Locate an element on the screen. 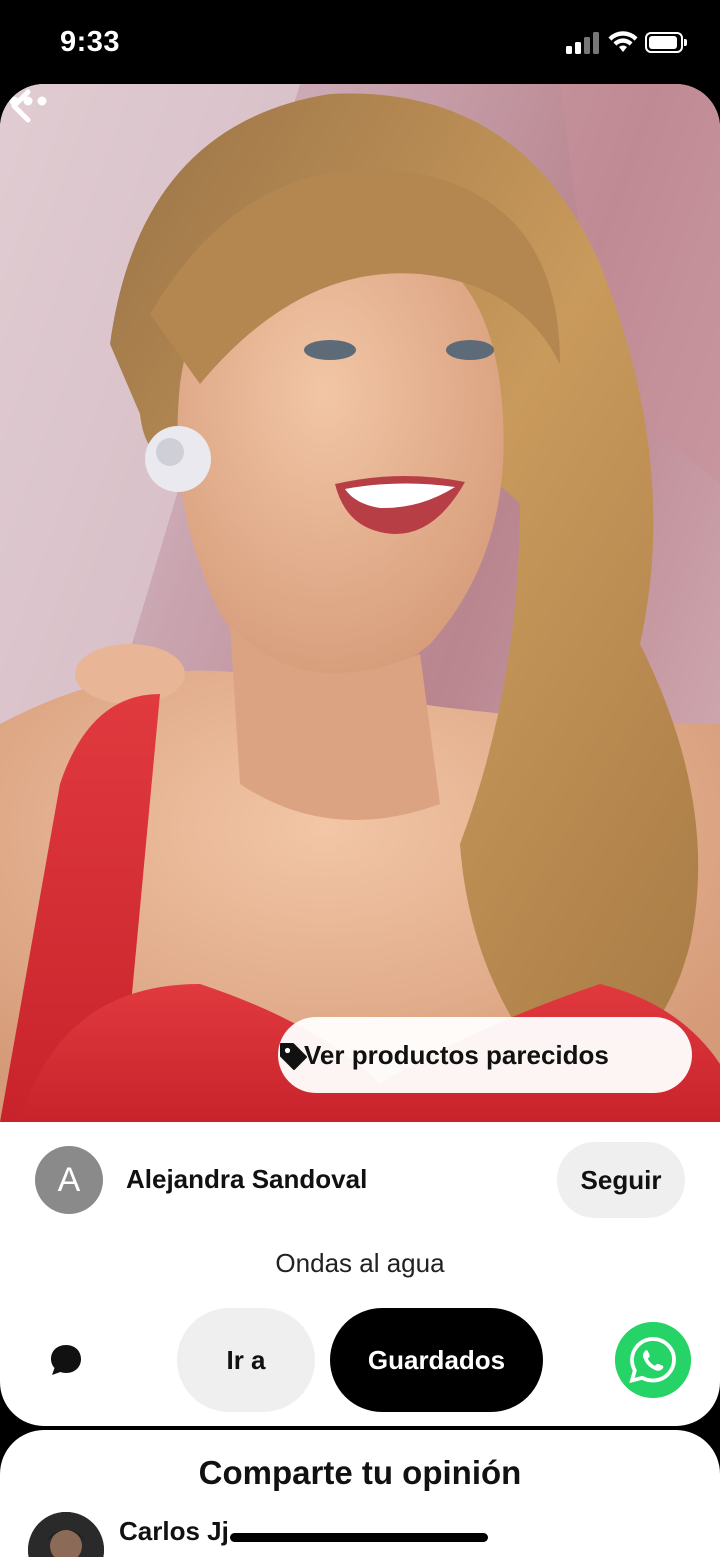 This screenshot has width=720, height=1557. comment-icon is located at coordinates (66, 1360).